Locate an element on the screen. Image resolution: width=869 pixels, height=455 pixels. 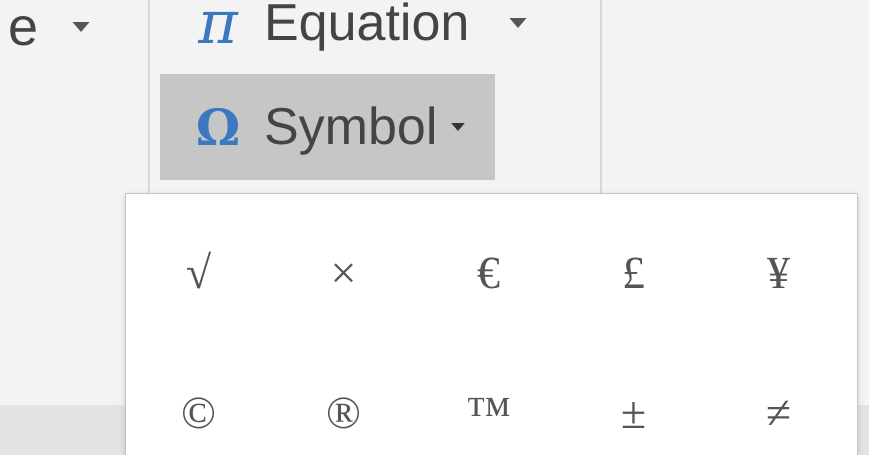
symbol-item: £ is located at coordinates (633, 272).